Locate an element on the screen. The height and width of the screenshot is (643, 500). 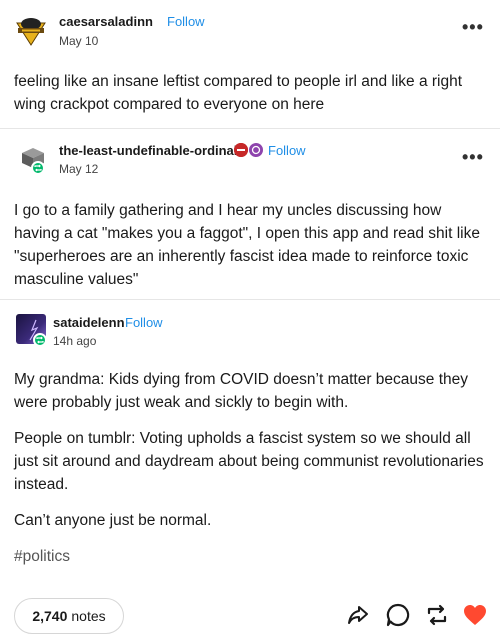
post-1-date: May 10 is located at coordinates (78, 41).